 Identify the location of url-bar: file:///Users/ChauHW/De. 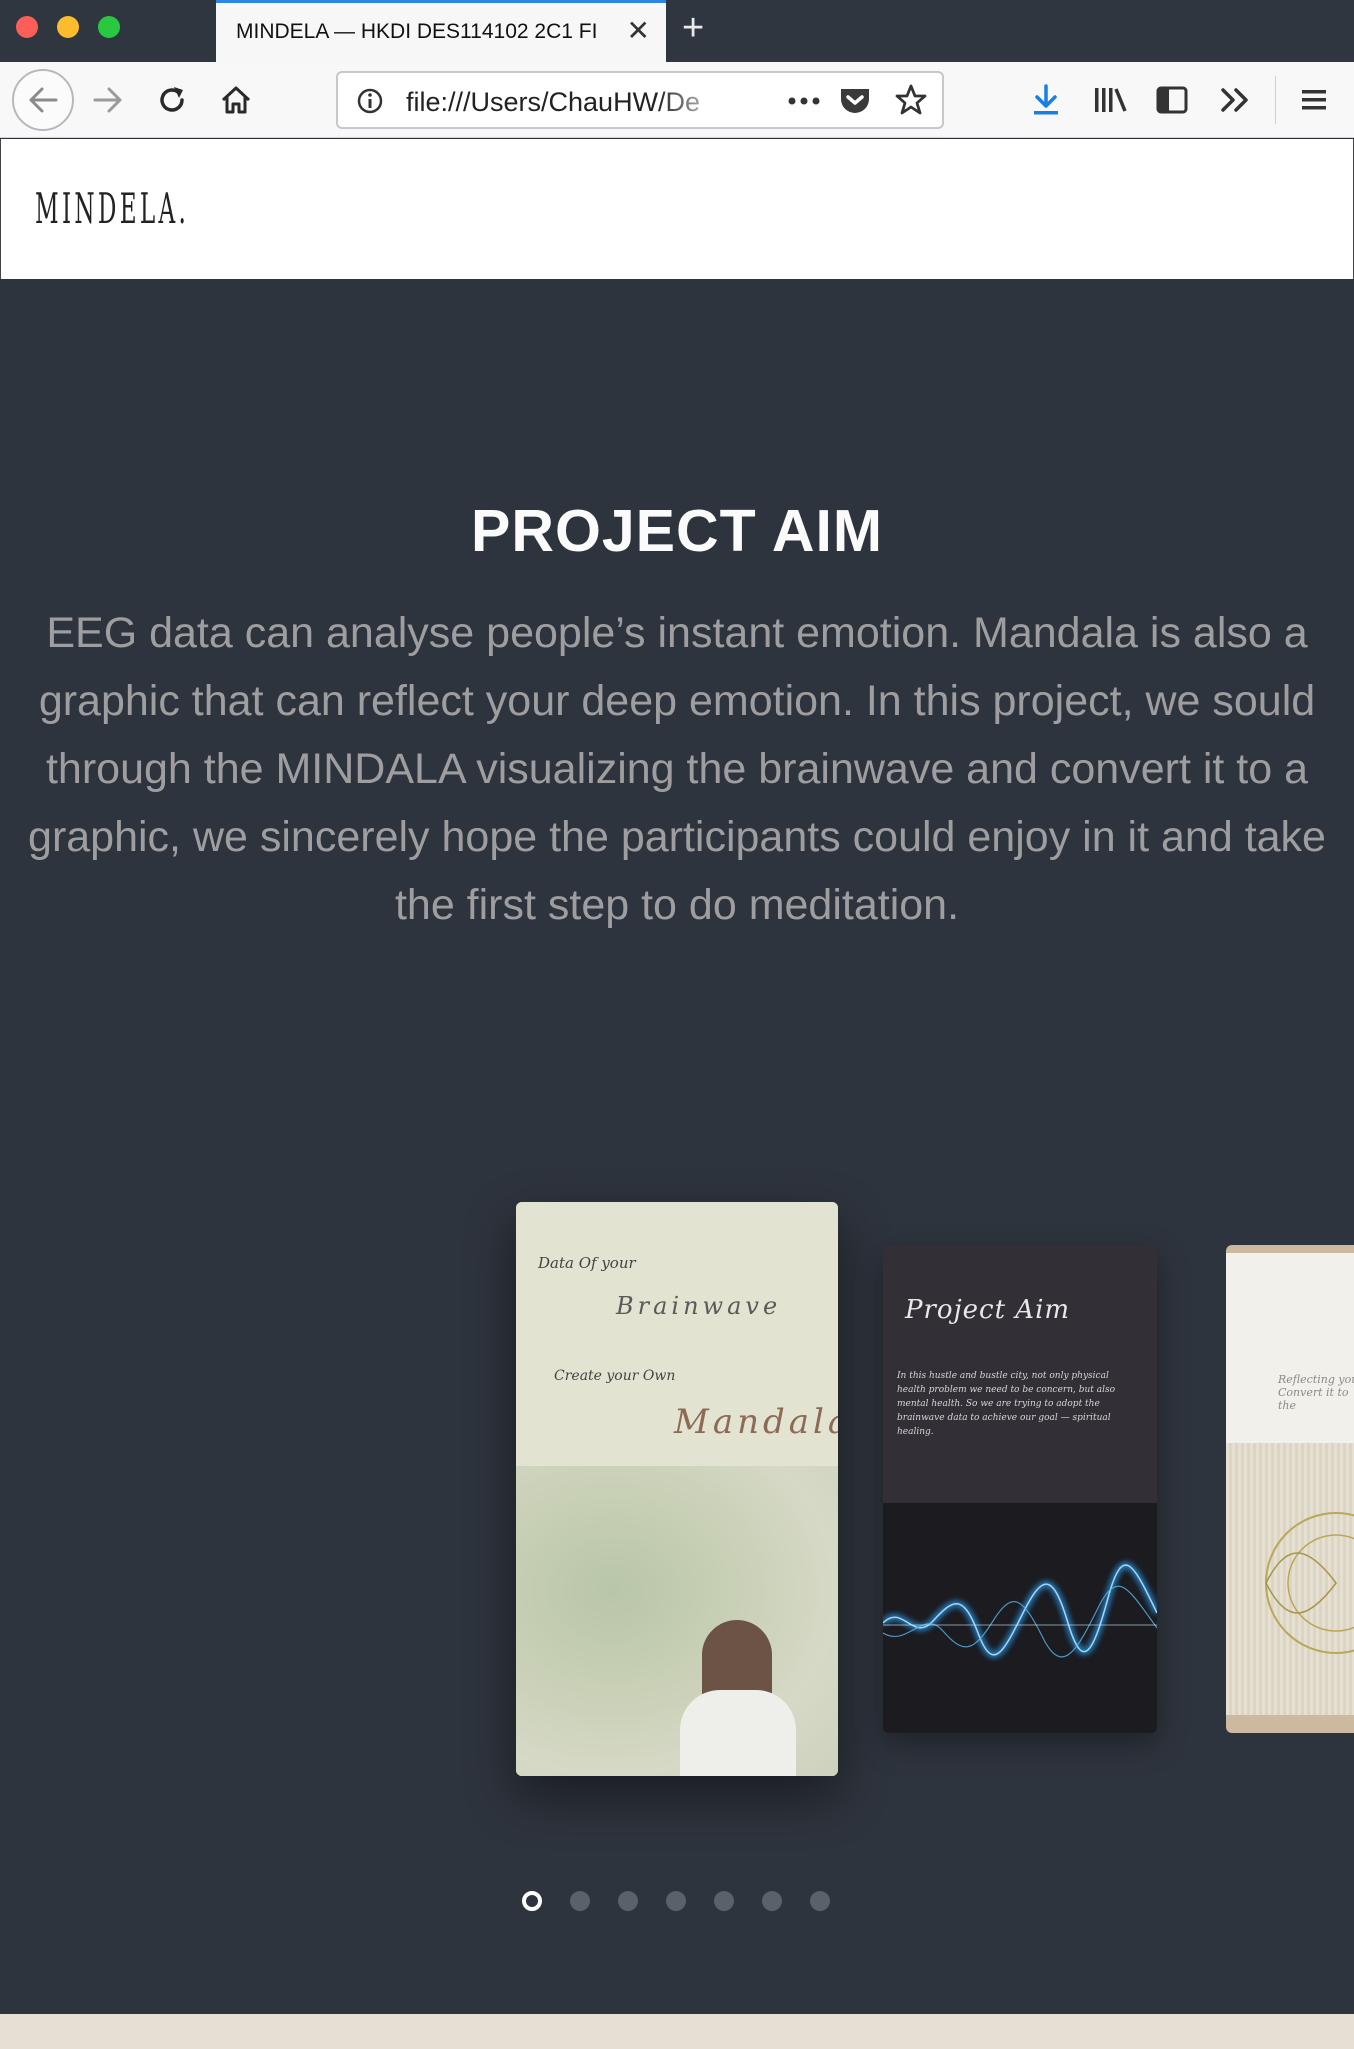
(640, 100).